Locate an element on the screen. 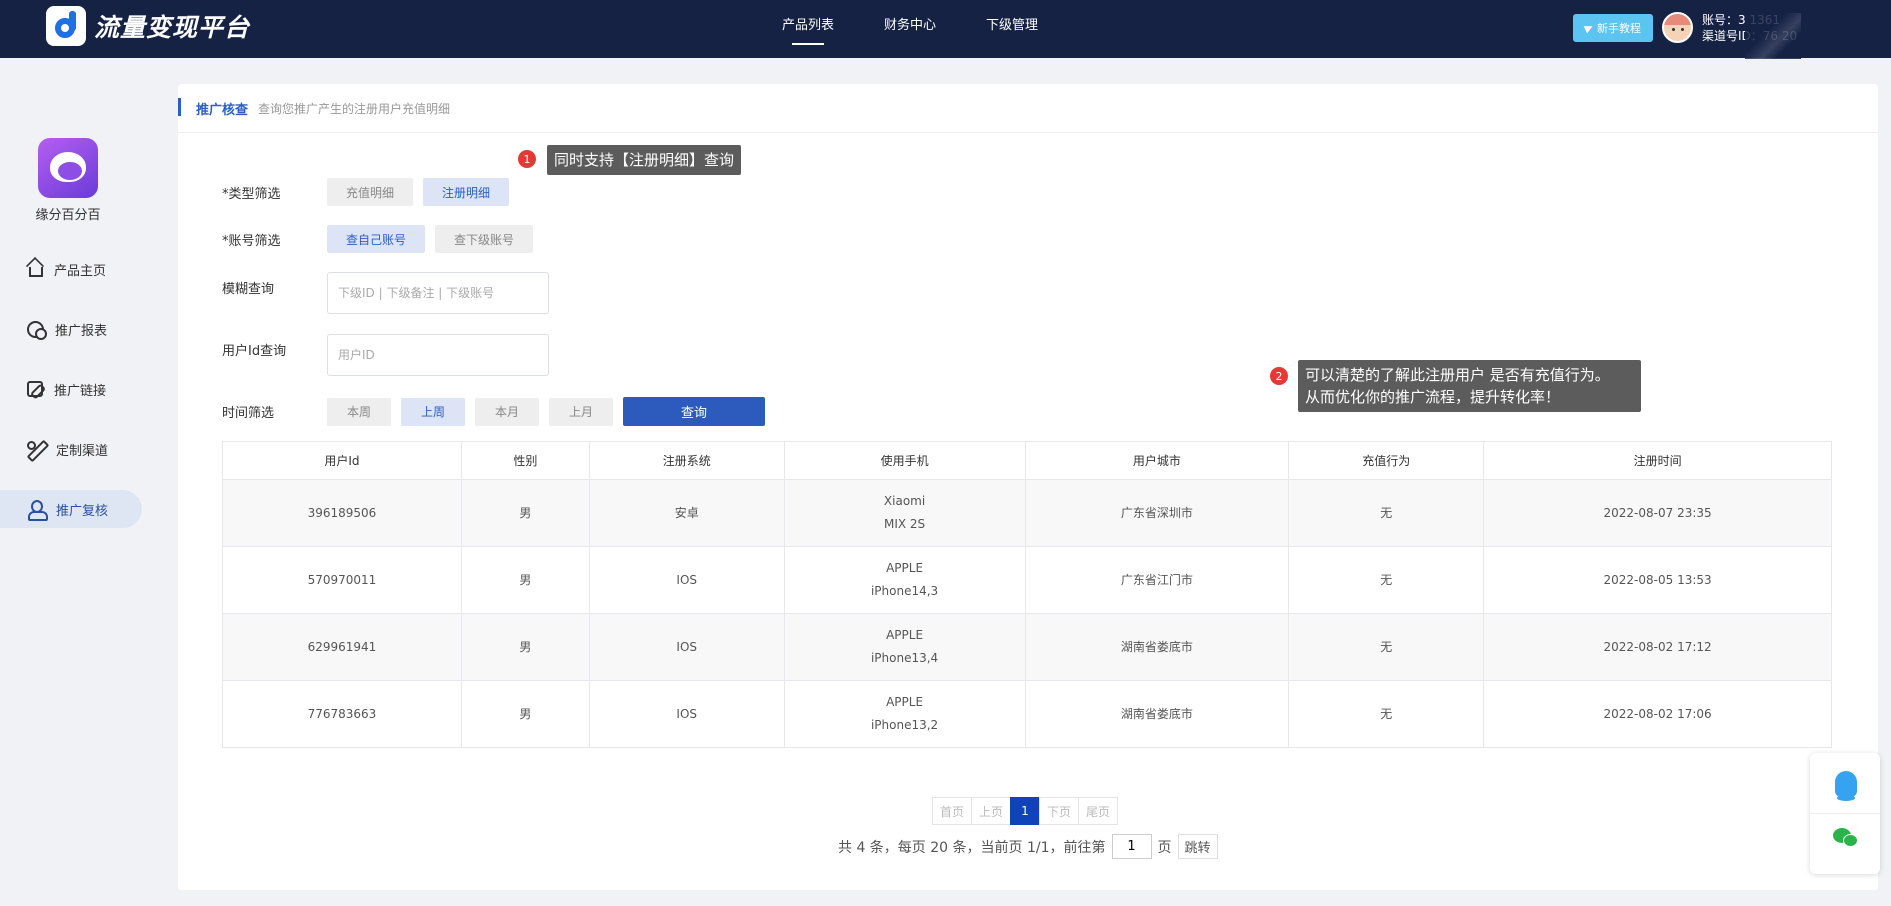  column-header: 用户城市 is located at coordinates (1157, 460).